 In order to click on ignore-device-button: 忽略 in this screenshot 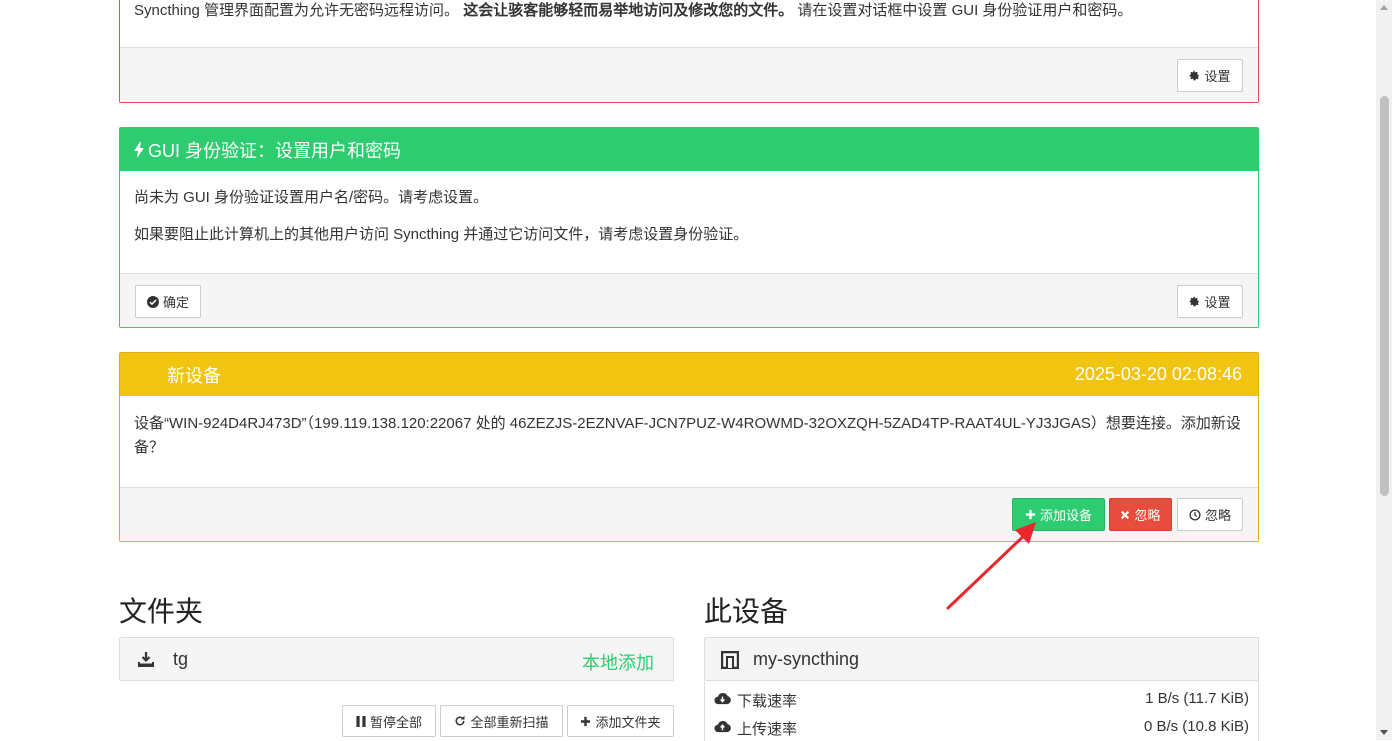, I will do `click(1140, 514)`.